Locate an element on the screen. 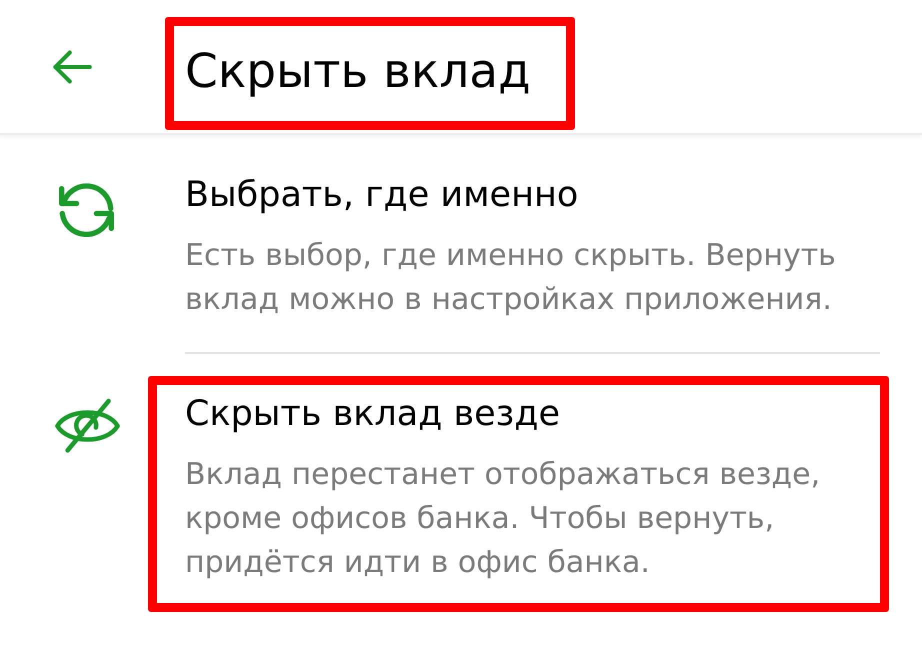 The height and width of the screenshot is (660, 922). back-arrow-icon is located at coordinates (72, 67).